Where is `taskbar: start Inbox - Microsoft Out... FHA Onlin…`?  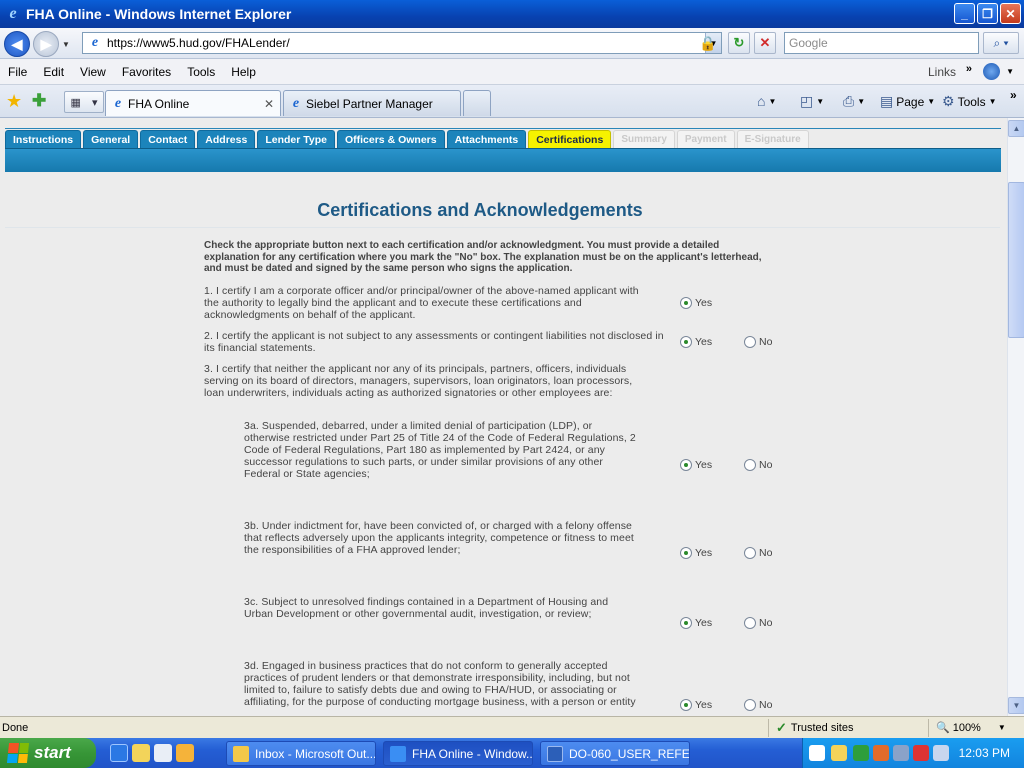 taskbar: start Inbox - Microsoft Out... FHA Onlin… is located at coordinates (512, 753).